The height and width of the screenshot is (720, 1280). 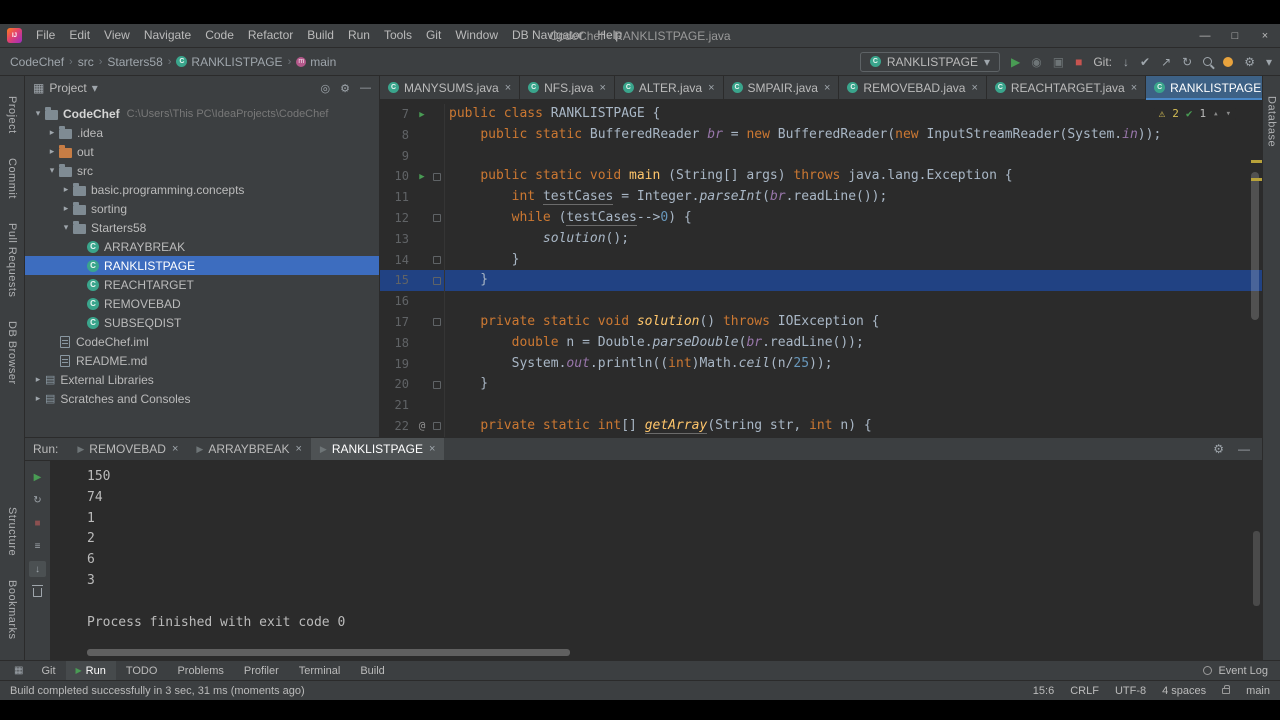 I want to click on code-line-21: 21, so click(x=821, y=405).